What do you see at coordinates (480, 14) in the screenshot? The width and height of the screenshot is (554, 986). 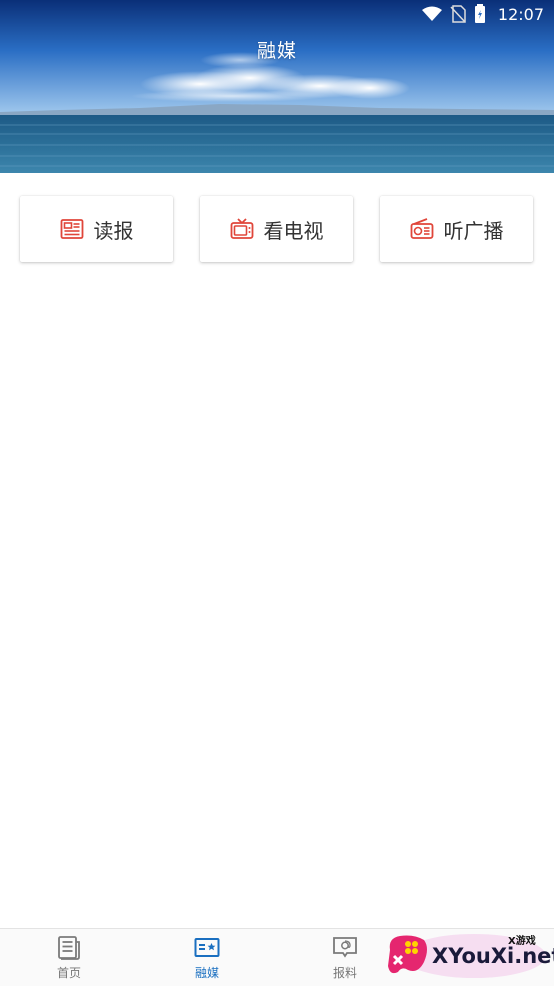 I see `battery-icon` at bounding box center [480, 14].